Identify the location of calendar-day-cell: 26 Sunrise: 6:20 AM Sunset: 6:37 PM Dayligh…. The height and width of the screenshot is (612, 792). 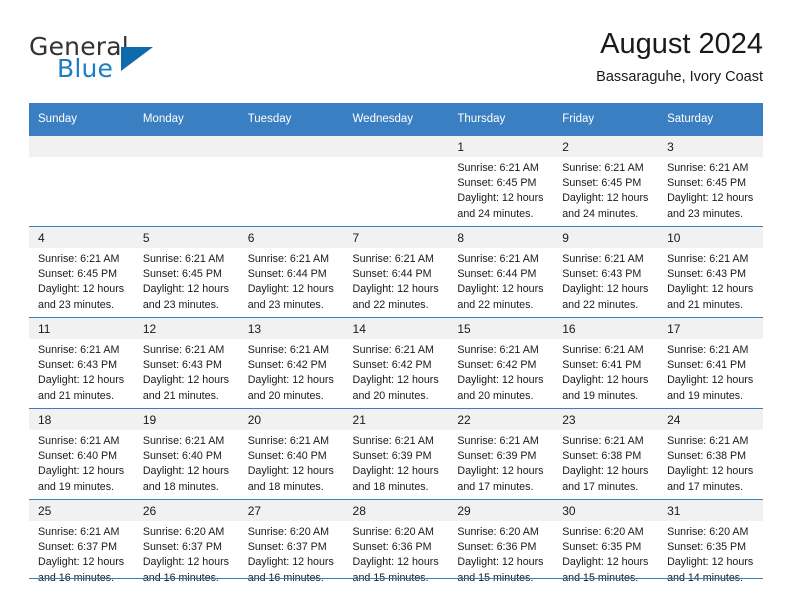
(186, 544).